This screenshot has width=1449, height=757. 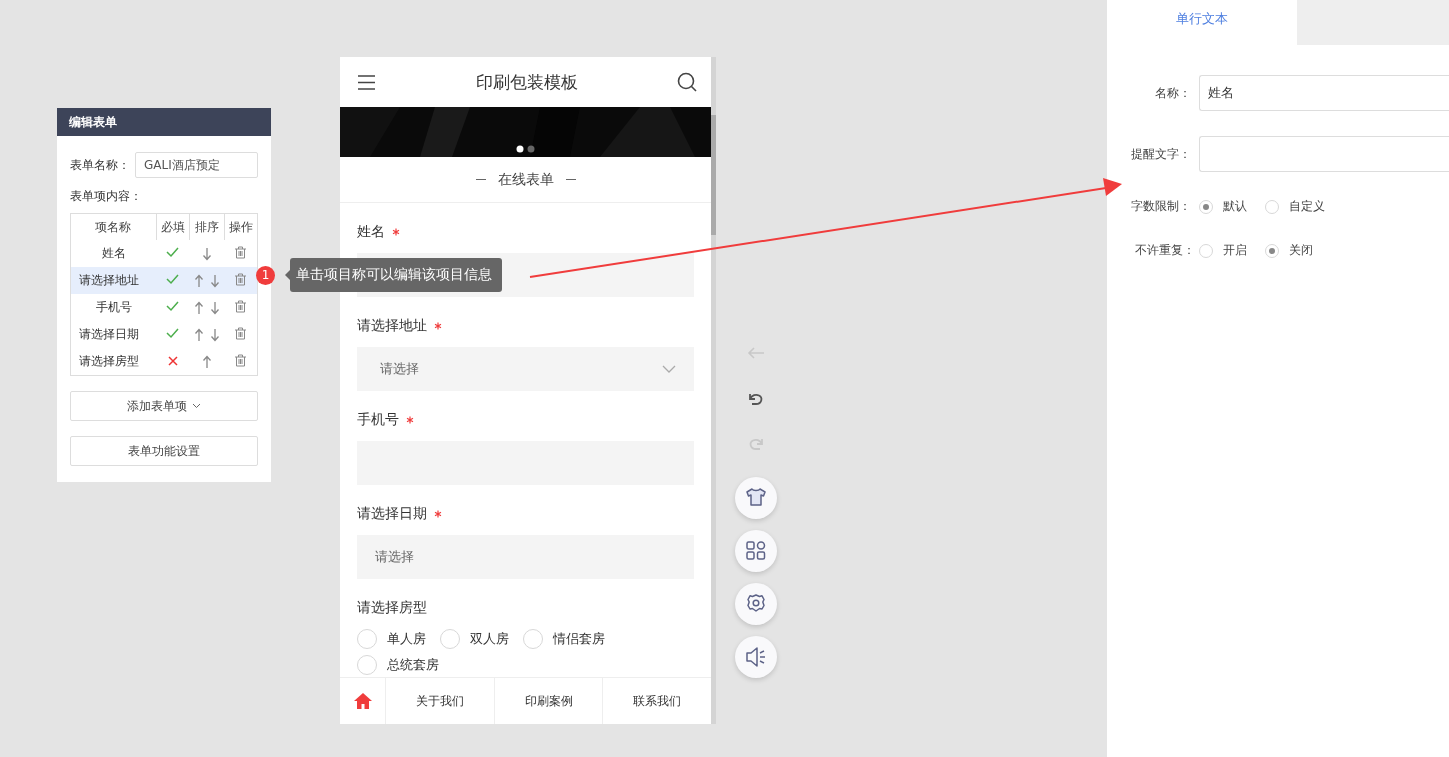 What do you see at coordinates (579, 639) in the screenshot?
I see `option-label: 情侣套房` at bounding box center [579, 639].